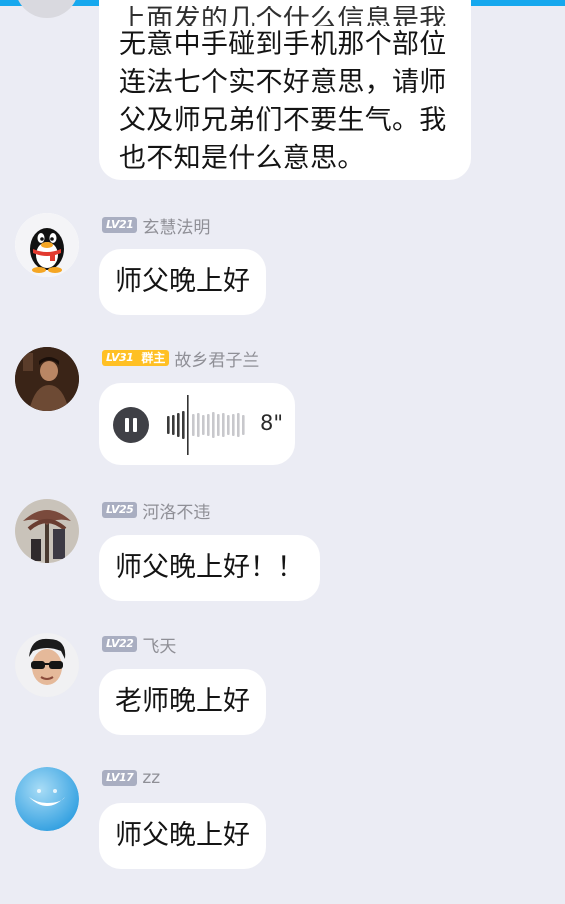 This screenshot has width=565, height=904. What do you see at coordinates (283, 16) in the screenshot?
I see `message-line: 上面发的几个什么信息是我` at bounding box center [283, 16].